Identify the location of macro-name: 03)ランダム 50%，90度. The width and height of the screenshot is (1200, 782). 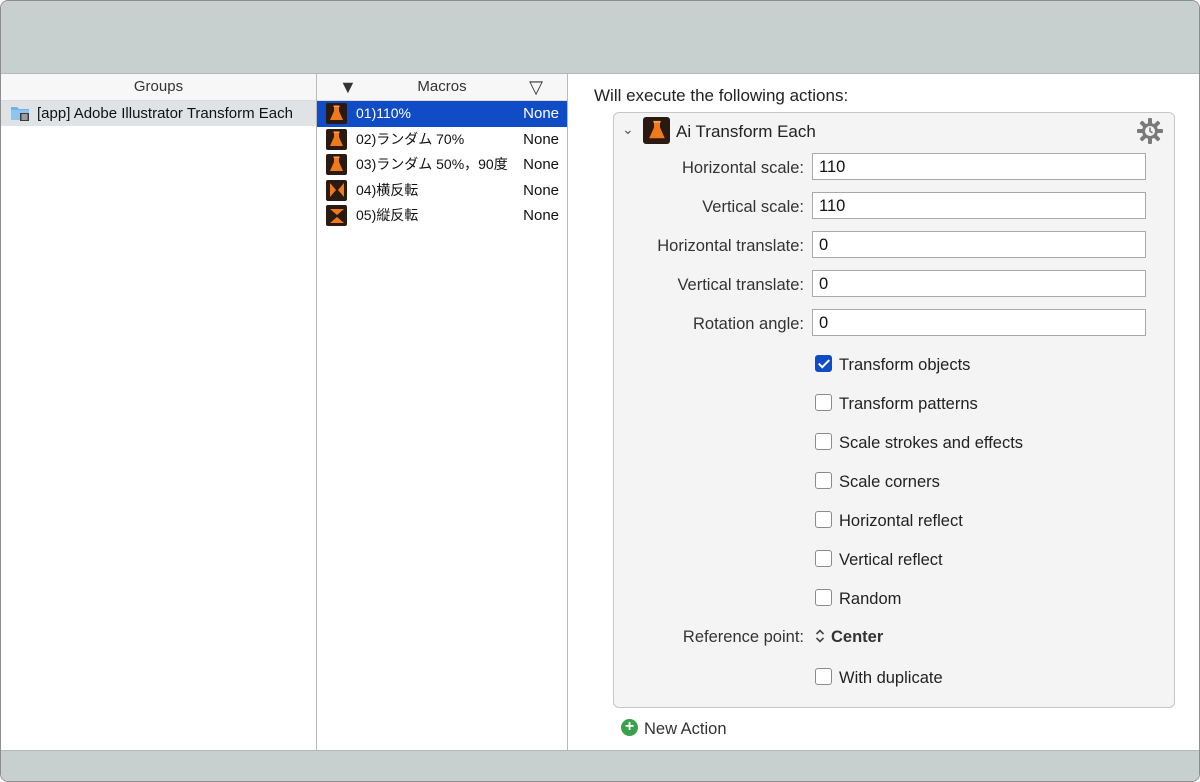
(432, 164).